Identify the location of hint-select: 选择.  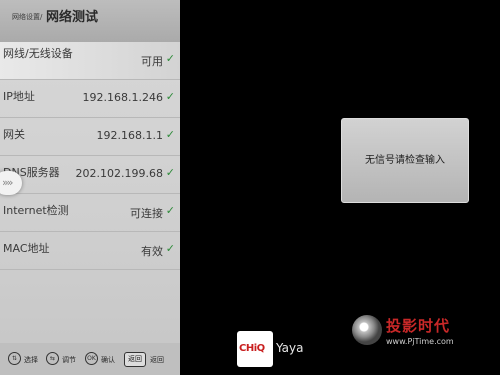
(31, 360).